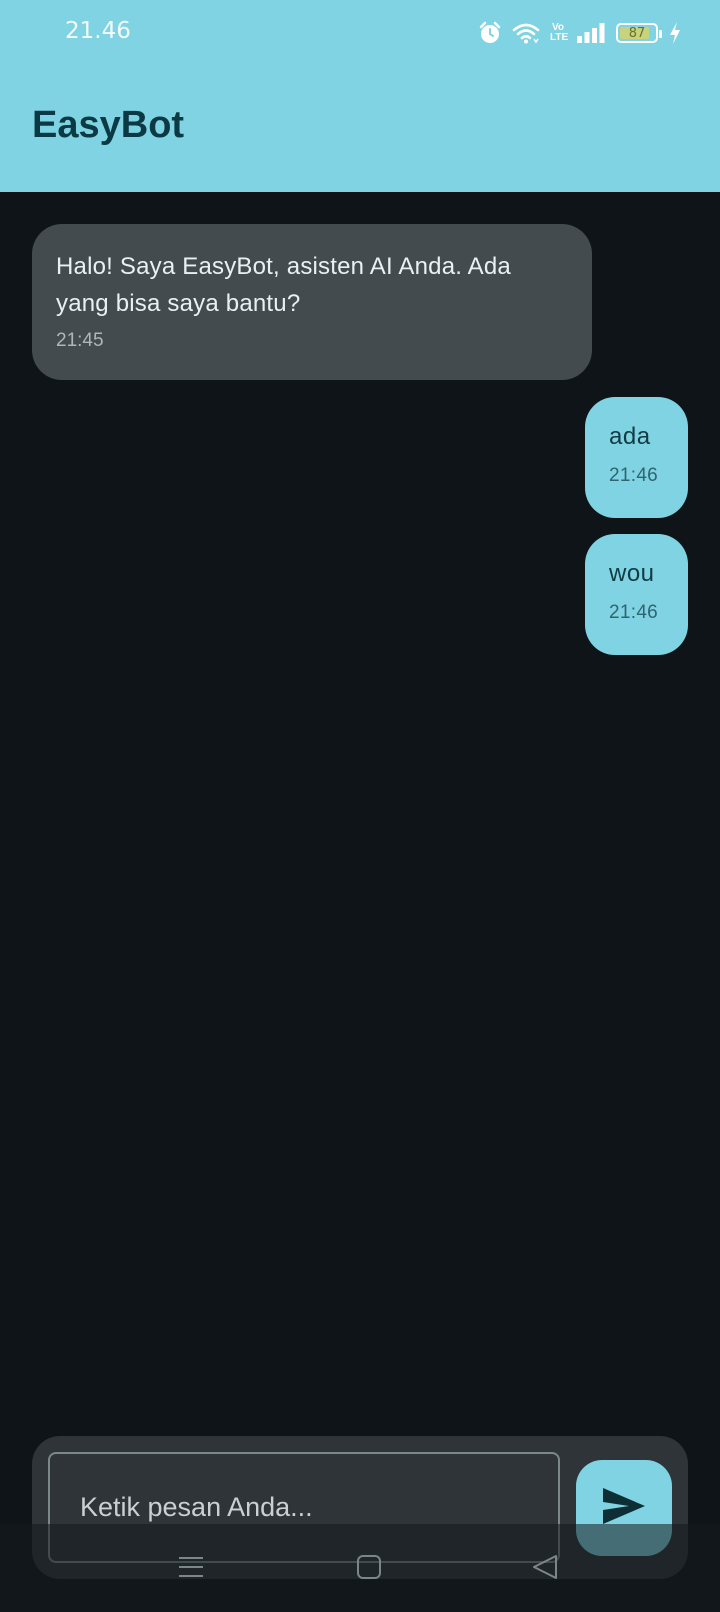 The width and height of the screenshot is (720, 1612). Describe the element at coordinates (660, 34) in the screenshot. I see `battery-nub` at that location.